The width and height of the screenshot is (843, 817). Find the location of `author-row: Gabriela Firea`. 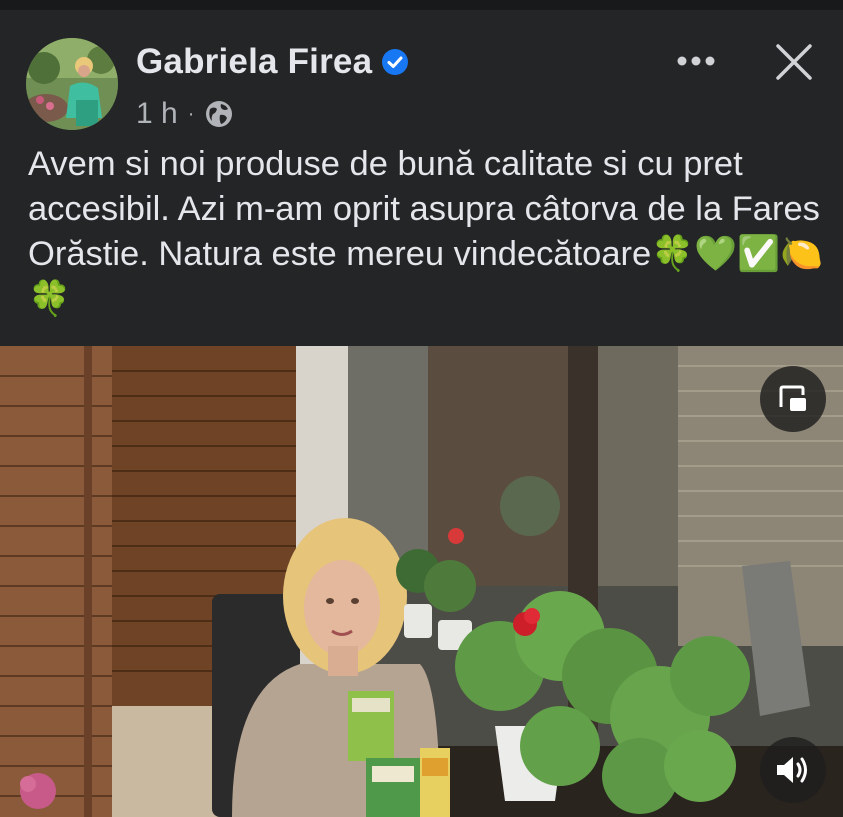

author-row: Gabriela Firea is located at coordinates (272, 62).